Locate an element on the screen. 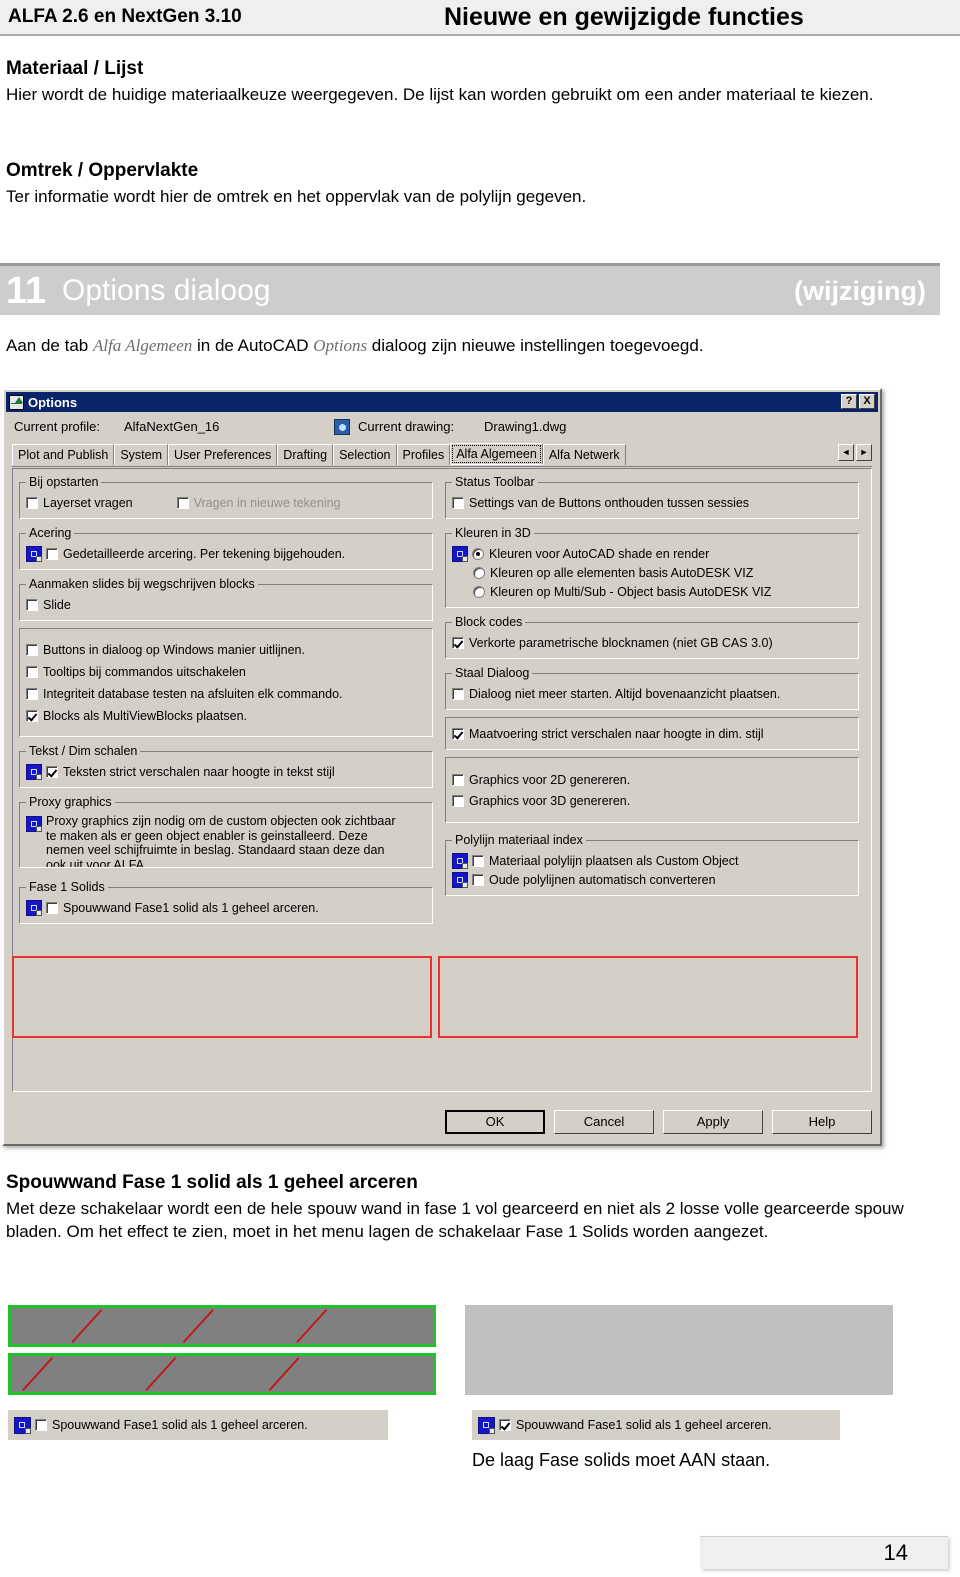 Image resolution: width=960 pixels, height=1577 pixels. checkbox-graphics-3d is located at coordinates (458, 800).